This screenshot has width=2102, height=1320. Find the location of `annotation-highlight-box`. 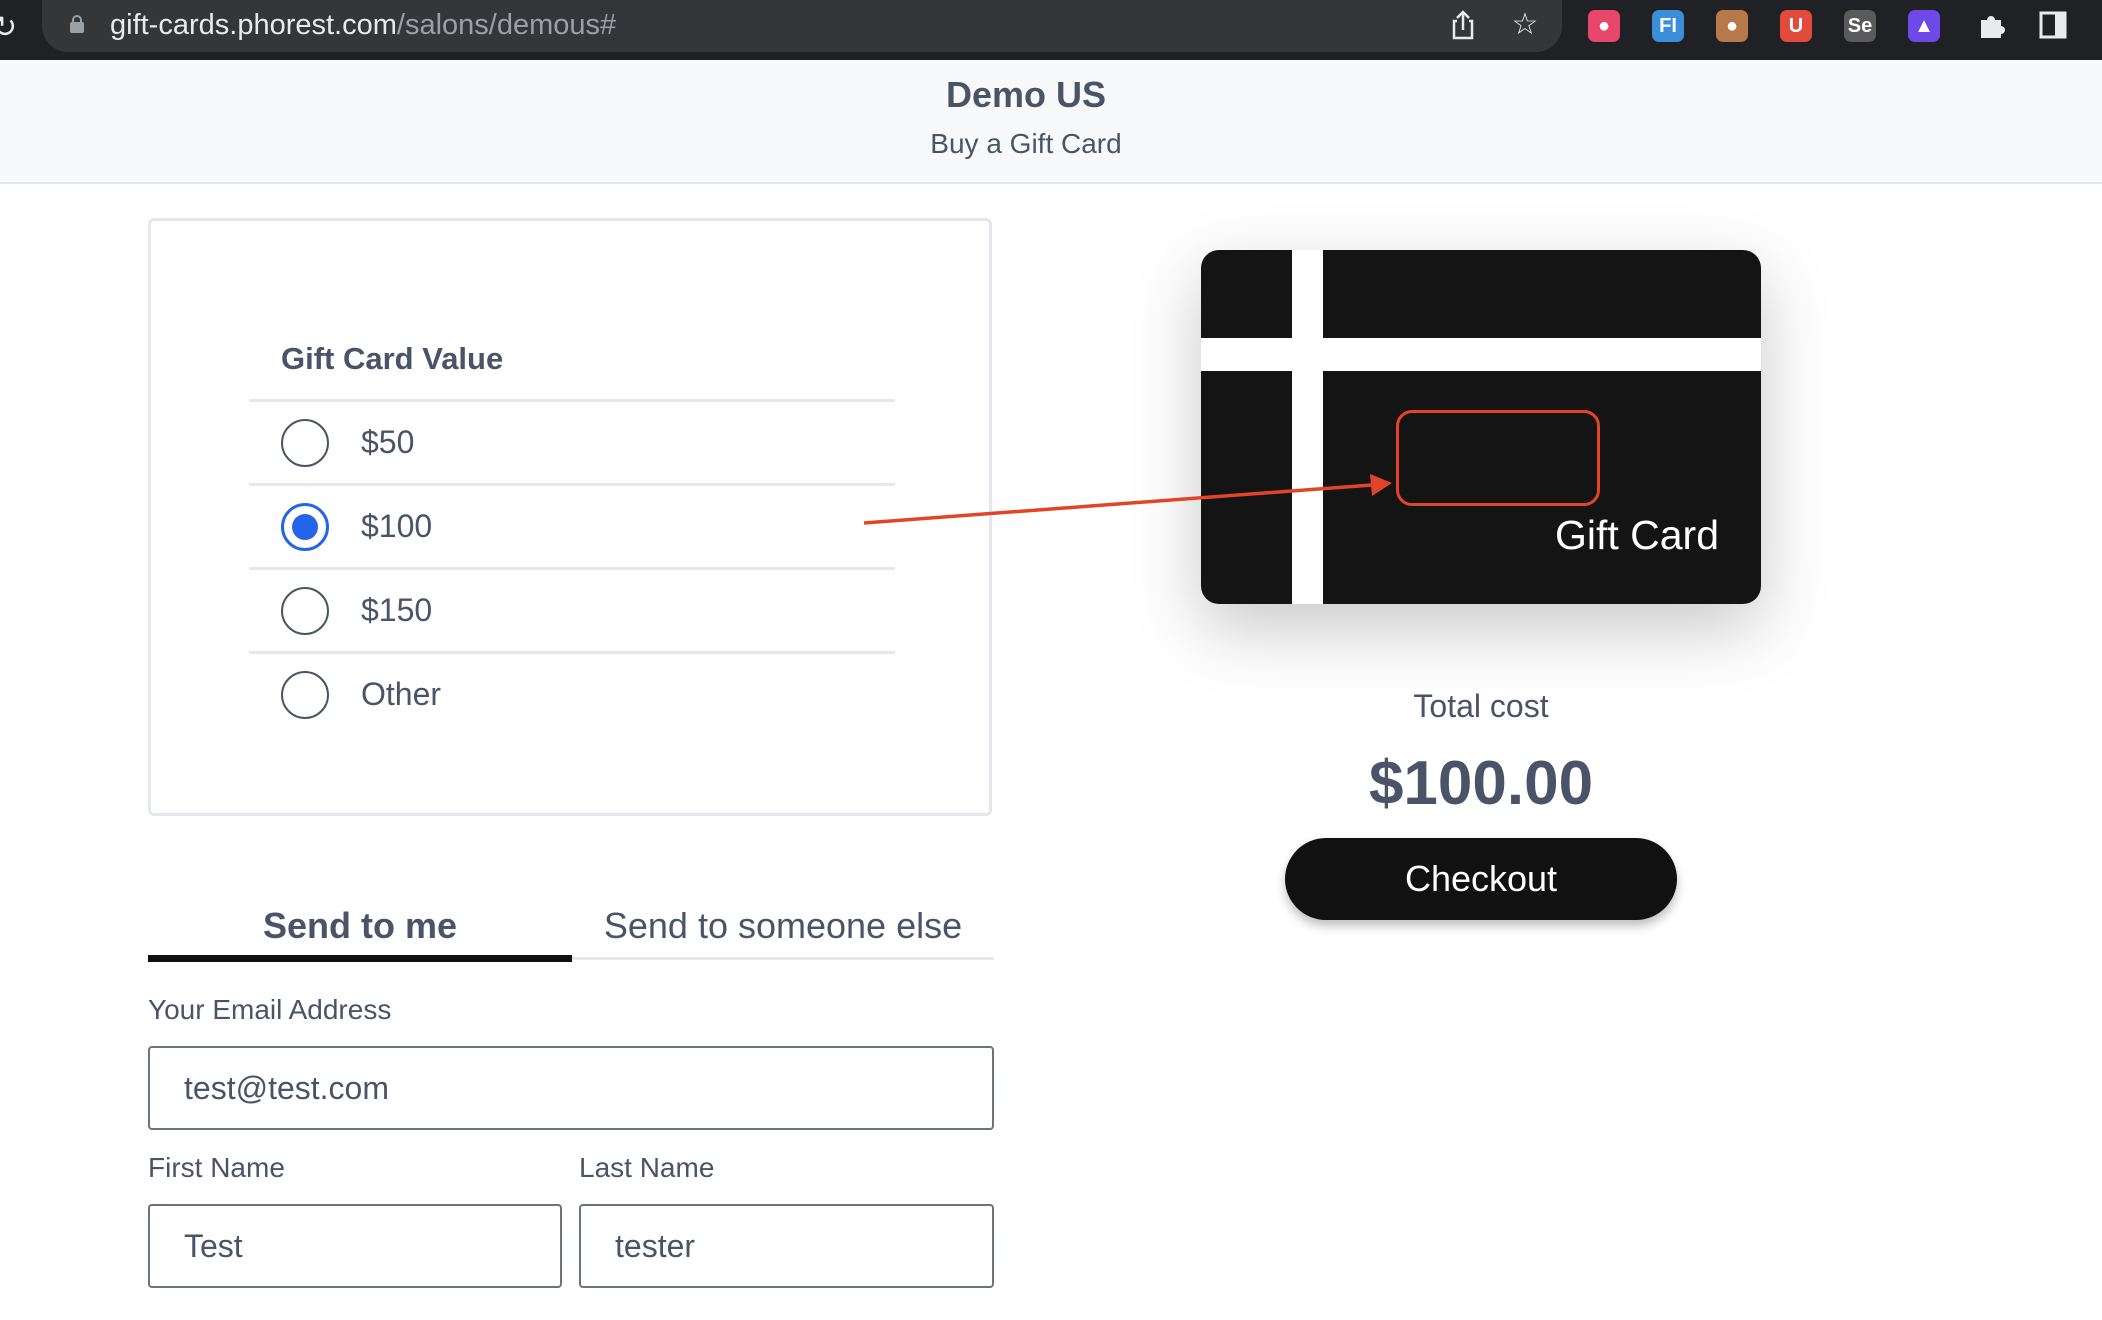

annotation-highlight-box is located at coordinates (1498, 458).